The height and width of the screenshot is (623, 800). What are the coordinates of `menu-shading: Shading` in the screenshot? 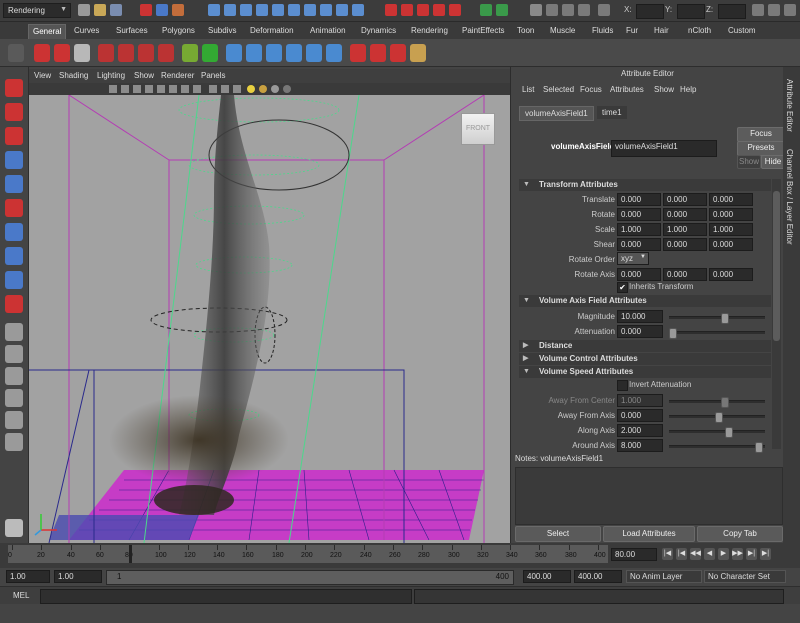 It's located at (73, 75).